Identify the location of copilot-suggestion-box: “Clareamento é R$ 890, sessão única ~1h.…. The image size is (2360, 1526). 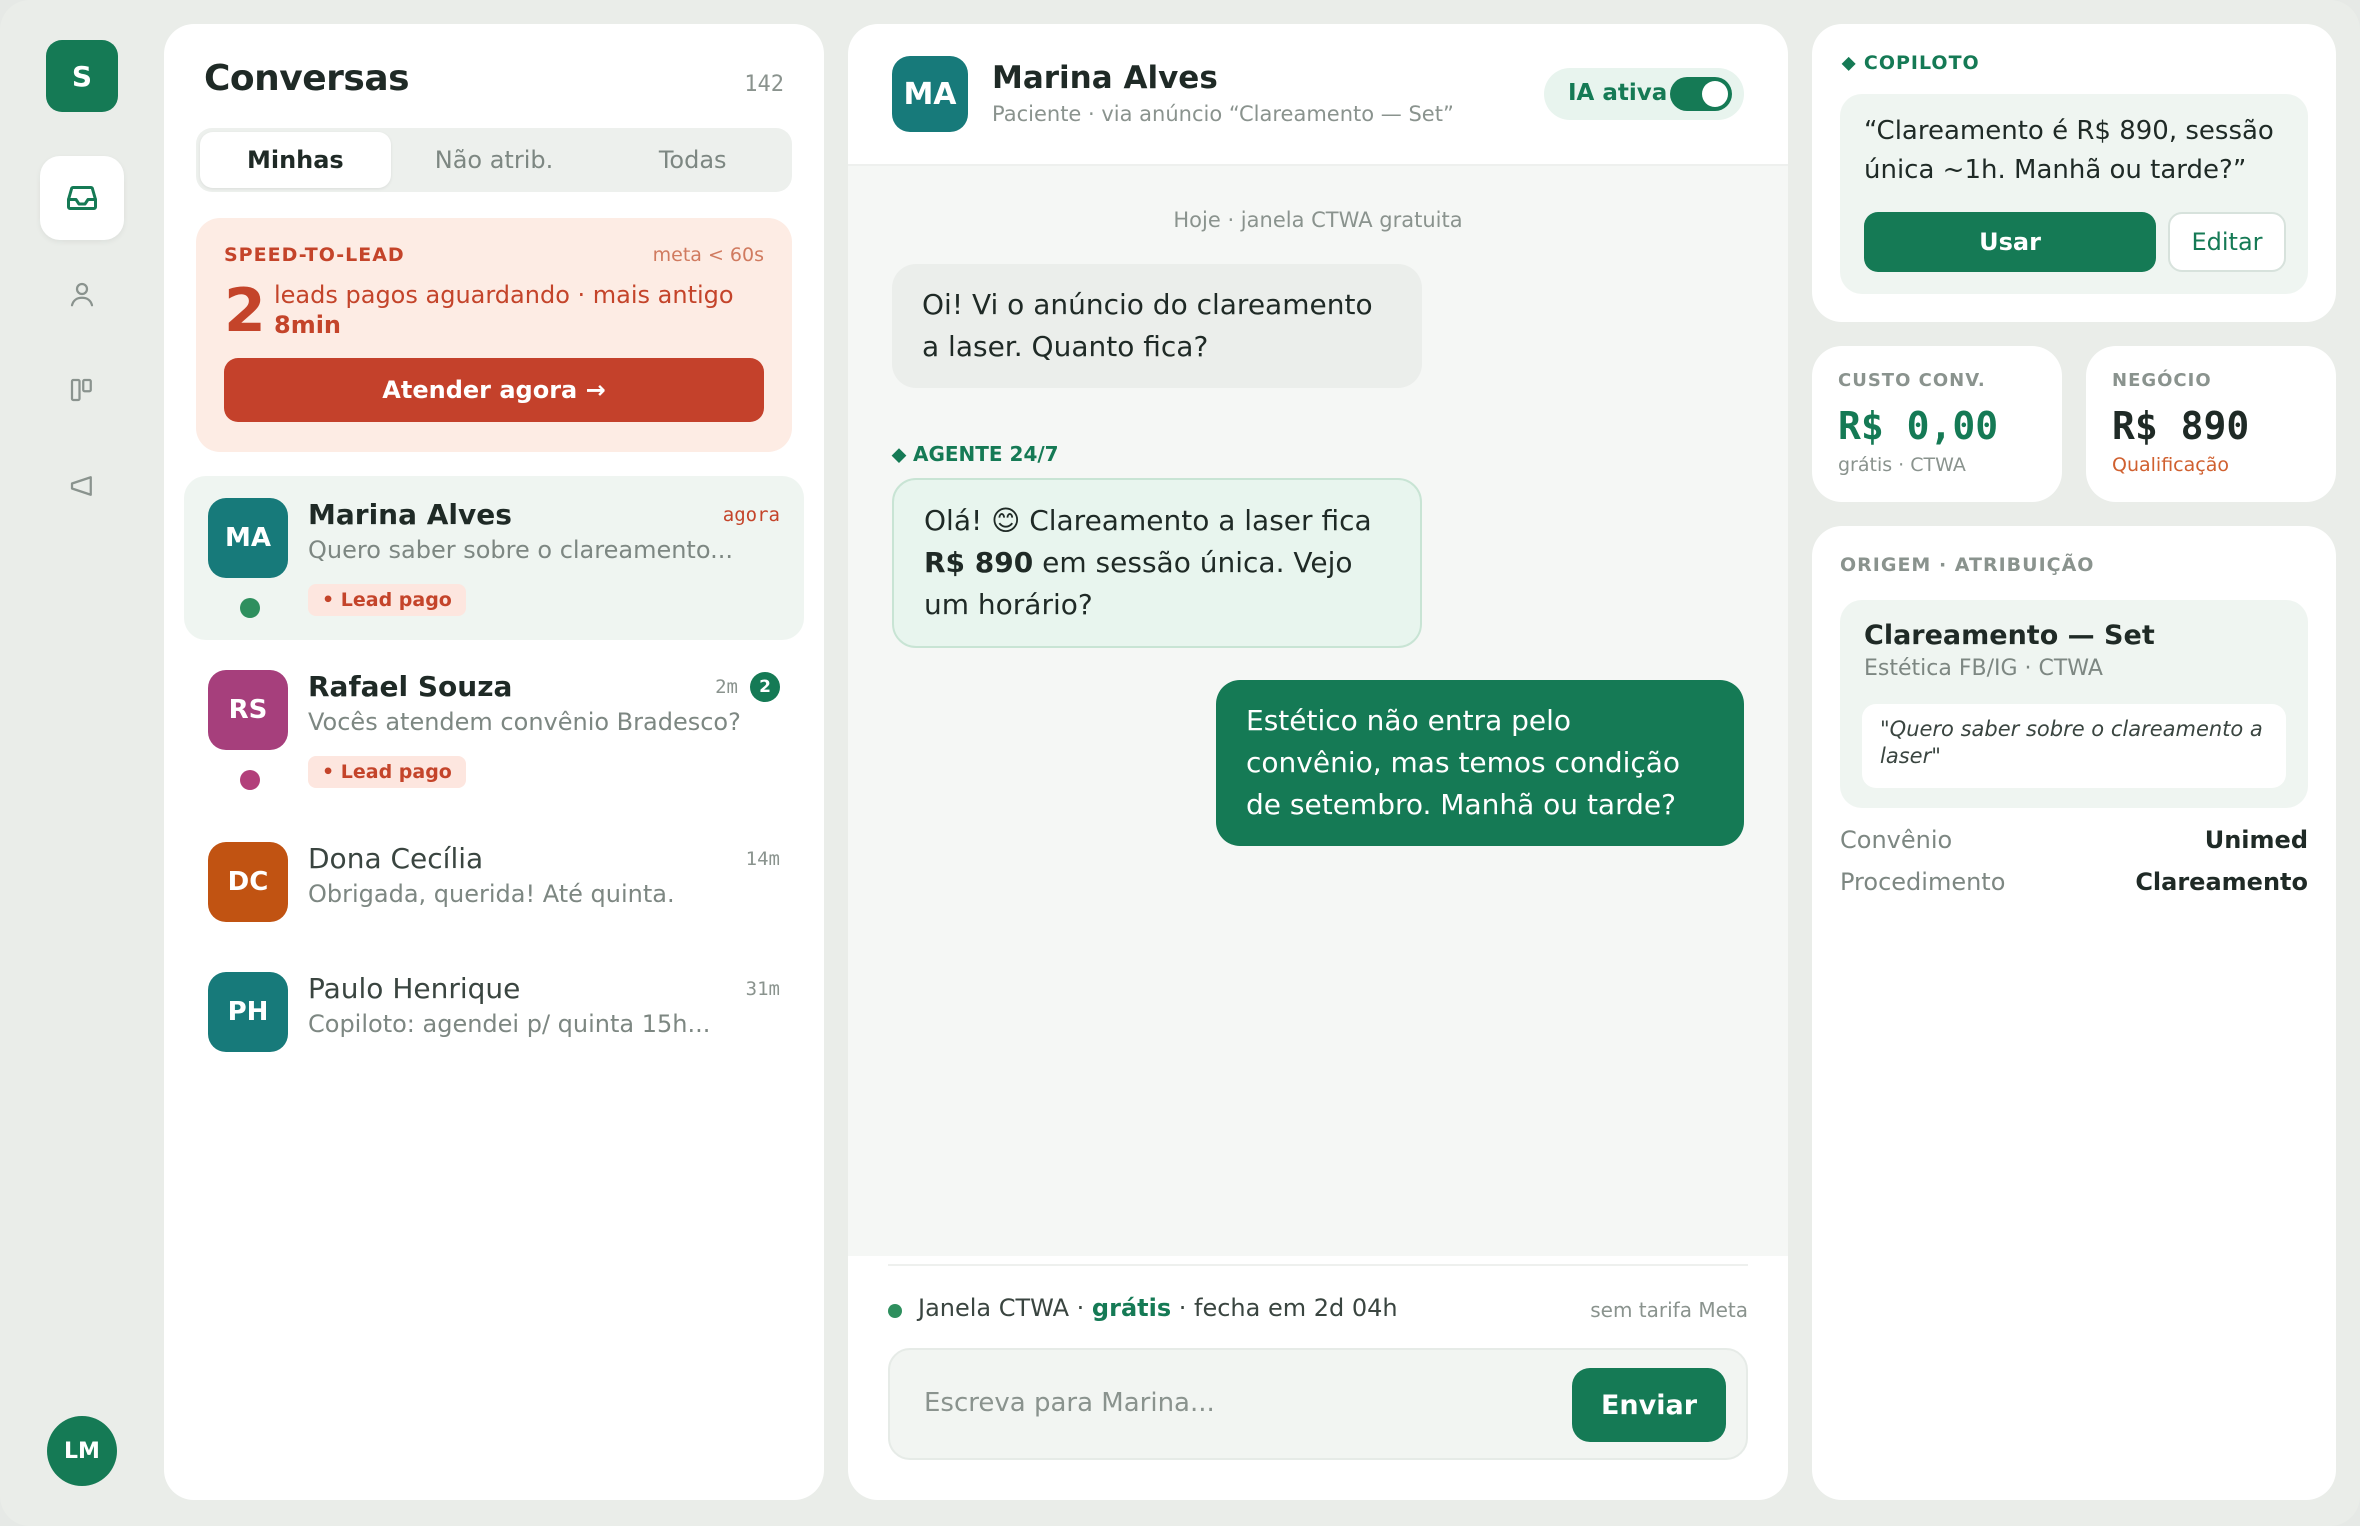
(2074, 194).